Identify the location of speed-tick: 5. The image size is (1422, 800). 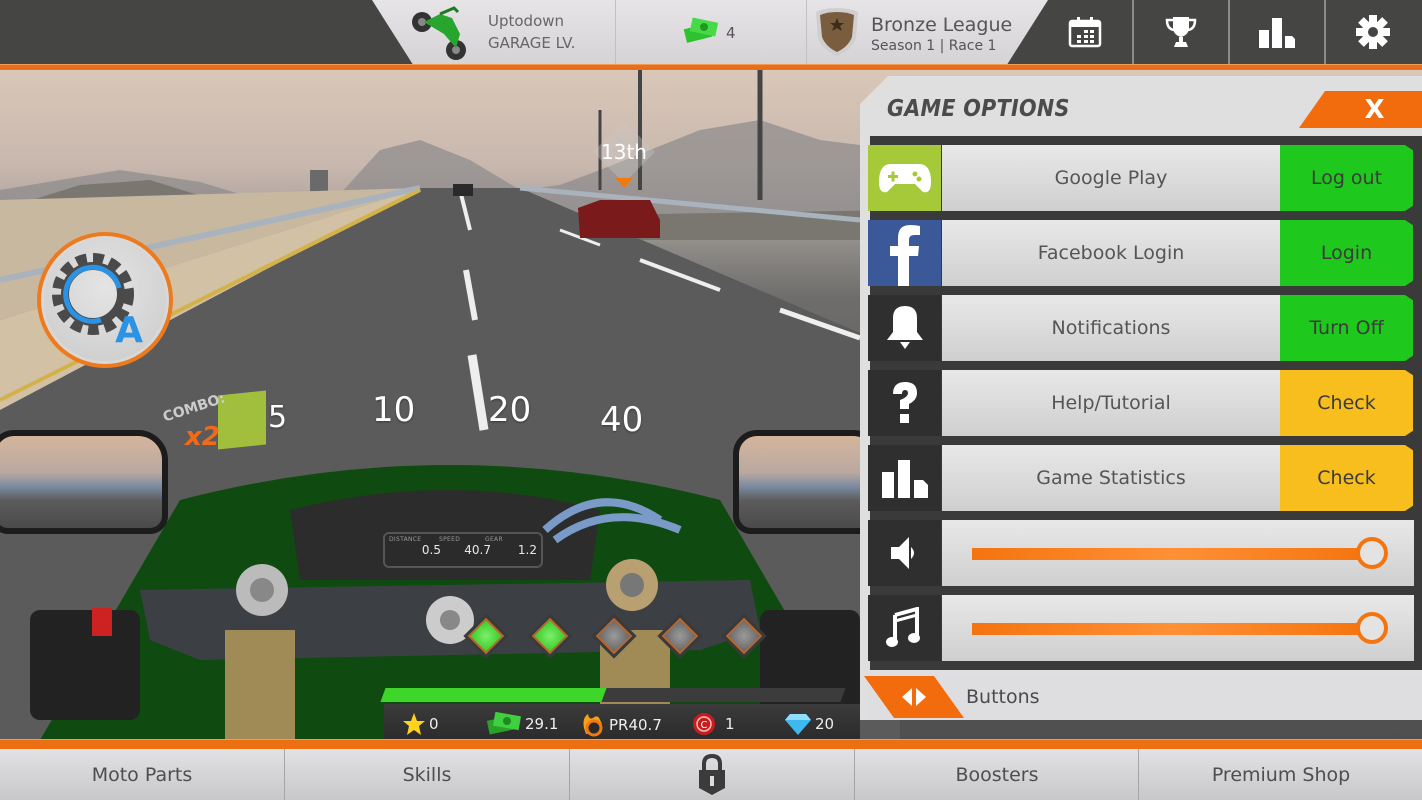
(278, 417).